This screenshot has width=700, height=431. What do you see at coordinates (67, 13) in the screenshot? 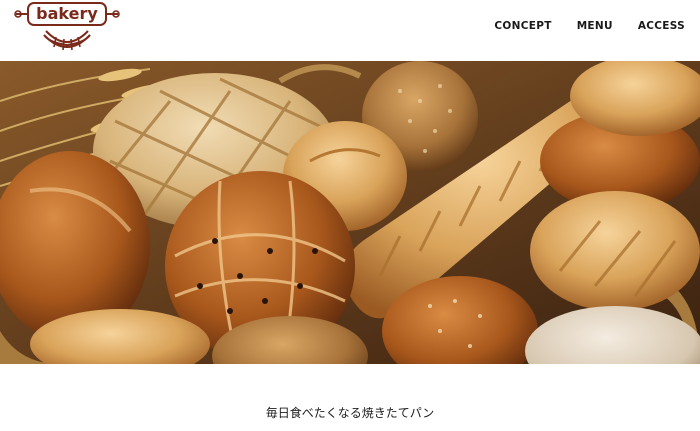
I see `logo-text: bakery` at bounding box center [67, 13].